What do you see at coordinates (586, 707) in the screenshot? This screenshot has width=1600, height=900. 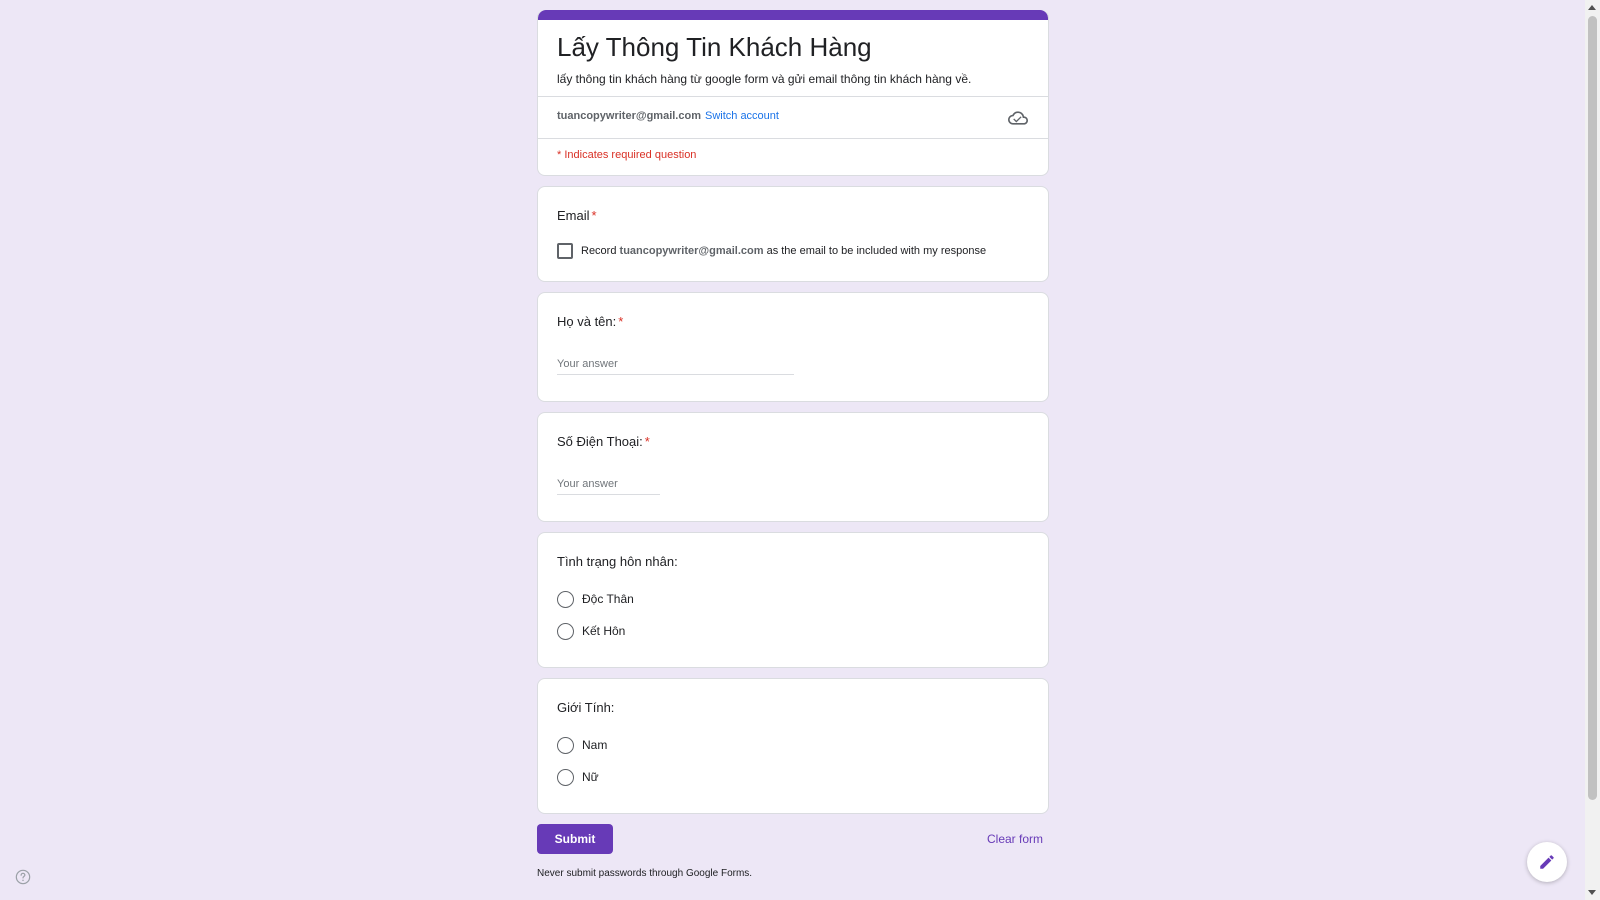 I see `question-title: Giới Tính:` at bounding box center [586, 707].